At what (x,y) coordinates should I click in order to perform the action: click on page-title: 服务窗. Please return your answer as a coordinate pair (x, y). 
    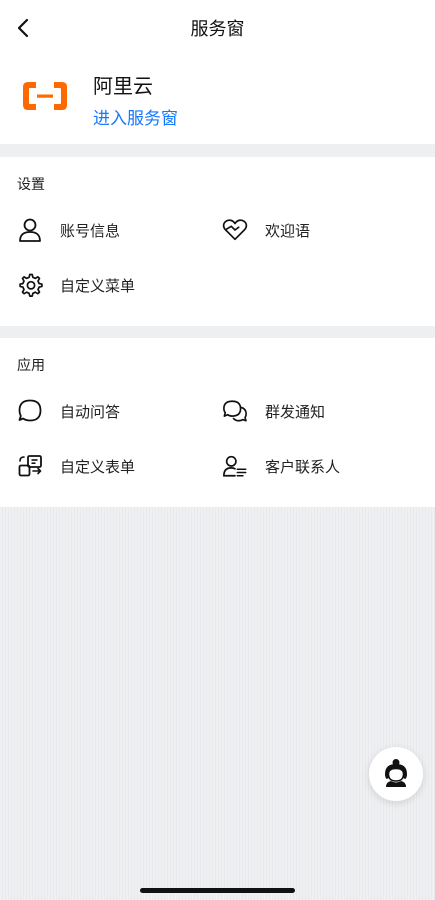
    Looking at the image, I should click on (217, 29).